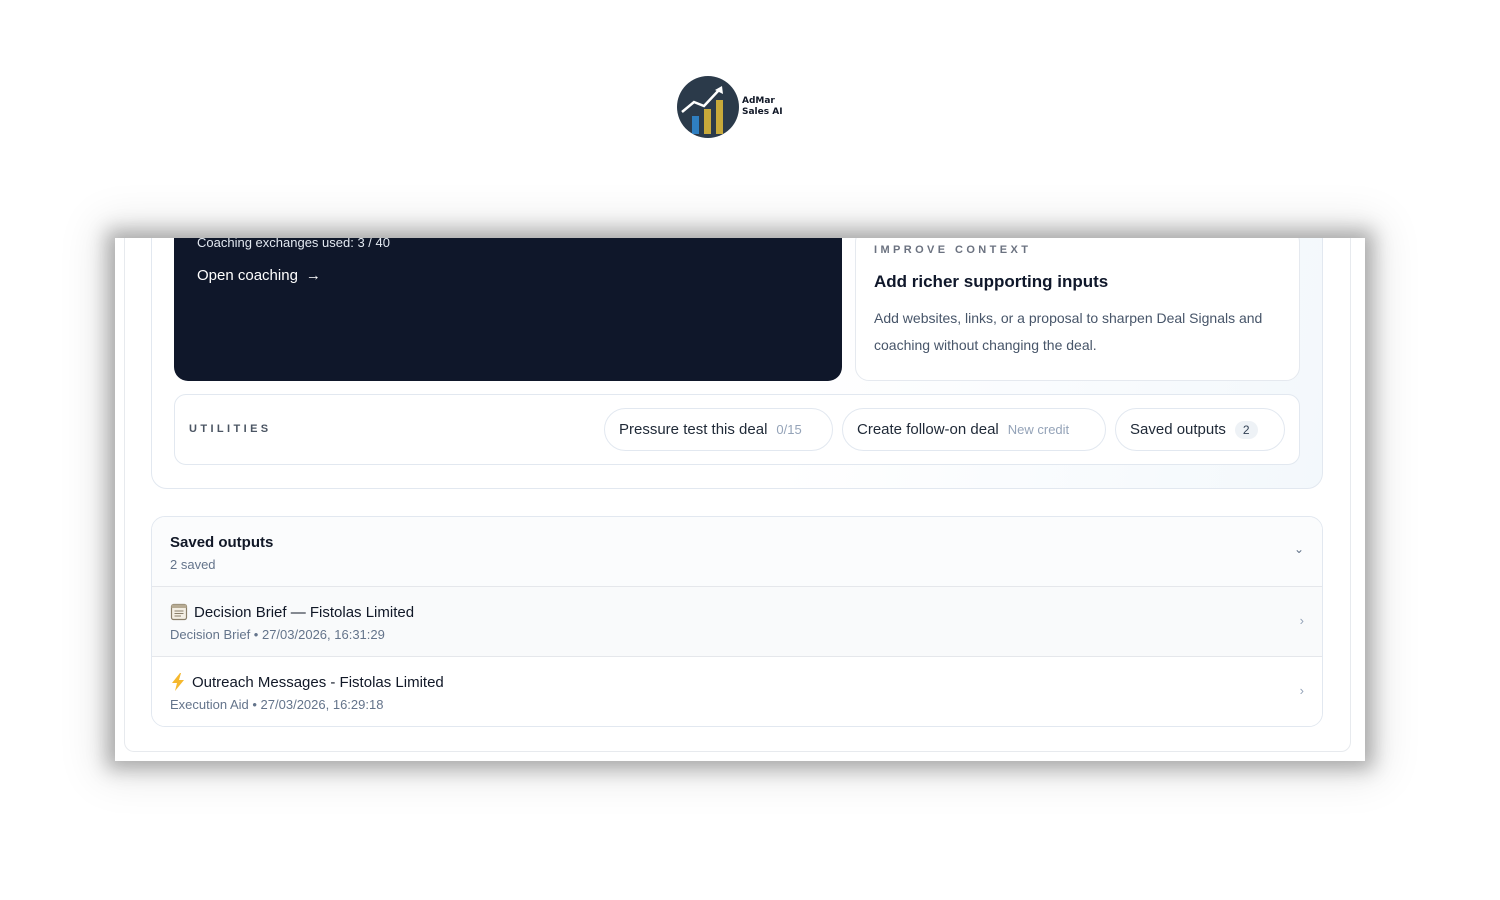 The height and width of the screenshot is (900, 1500). Describe the element at coordinates (313, 275) in the screenshot. I see `arrow-right-icon: →` at that location.